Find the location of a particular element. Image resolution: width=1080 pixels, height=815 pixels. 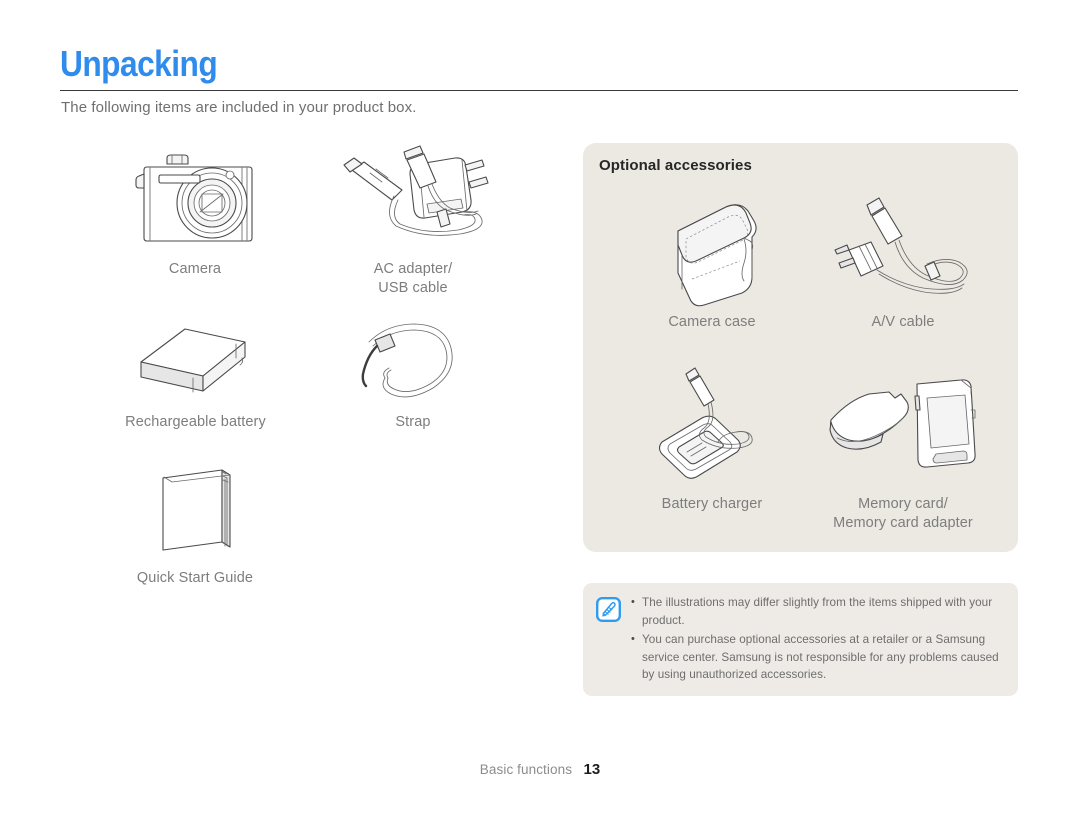

included-item-label: Strap is located at coordinates (413, 422).